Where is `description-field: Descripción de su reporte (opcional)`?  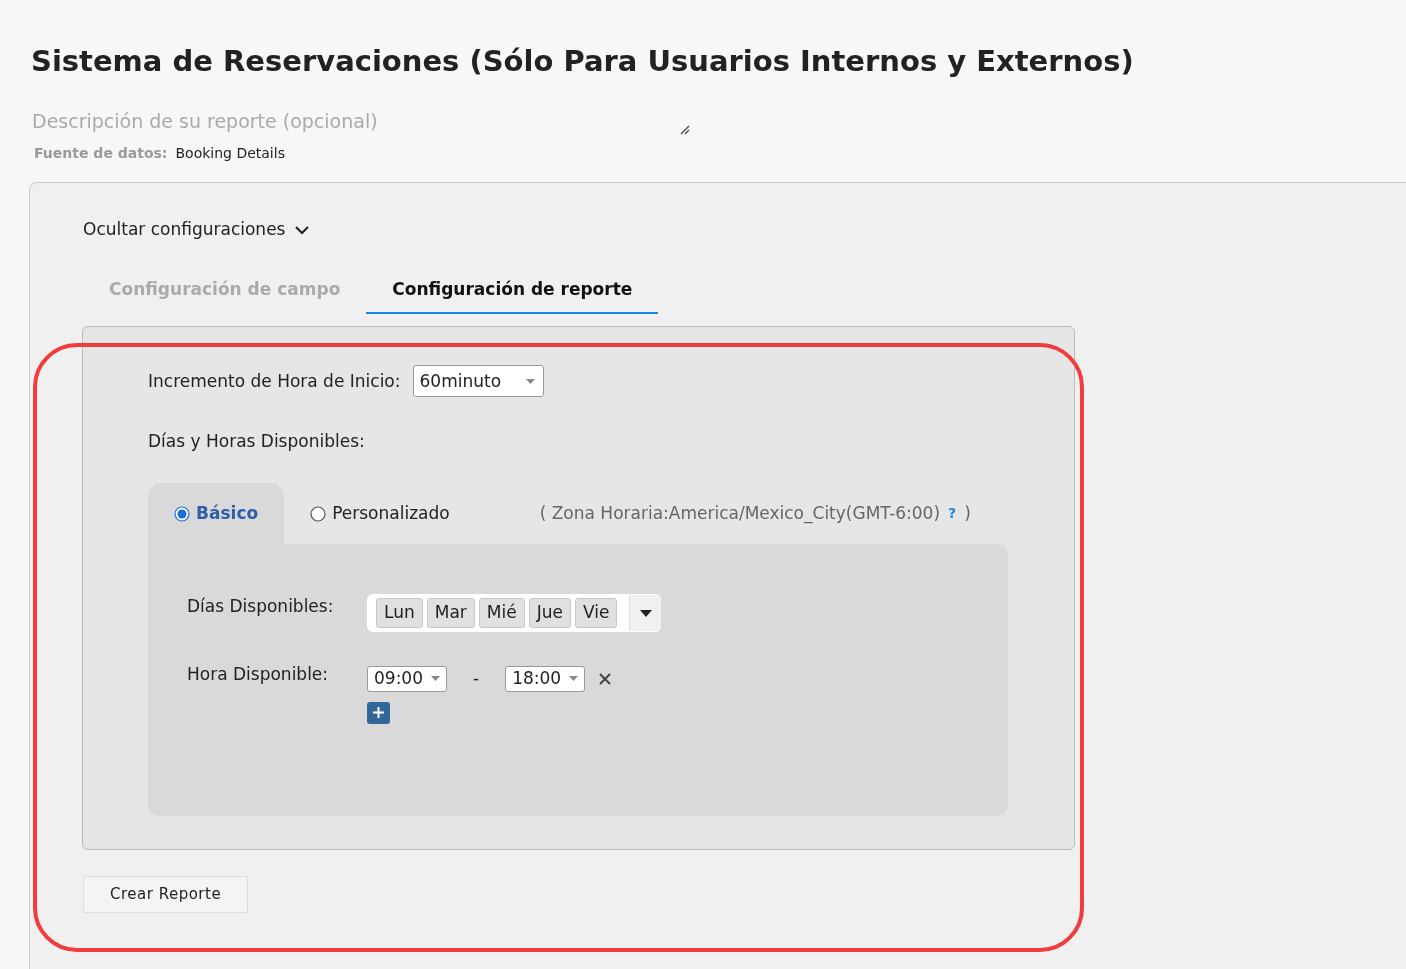
description-field: Descripción de su reporte (opcional) is located at coordinates (332, 121).